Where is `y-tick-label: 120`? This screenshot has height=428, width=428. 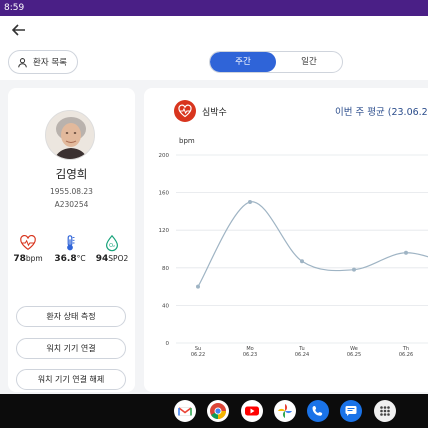 y-tick-label: 120 is located at coordinates (164, 231).